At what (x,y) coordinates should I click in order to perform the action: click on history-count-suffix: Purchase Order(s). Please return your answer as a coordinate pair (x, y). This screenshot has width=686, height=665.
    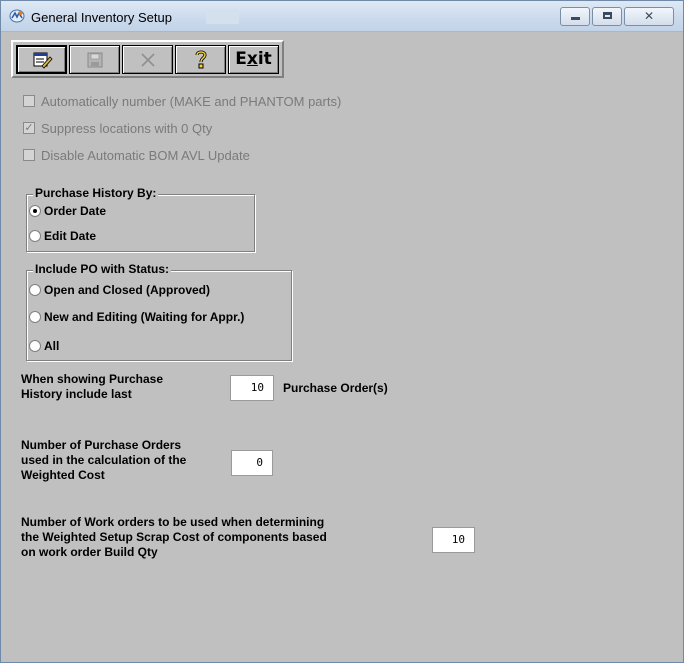
    Looking at the image, I should click on (335, 388).